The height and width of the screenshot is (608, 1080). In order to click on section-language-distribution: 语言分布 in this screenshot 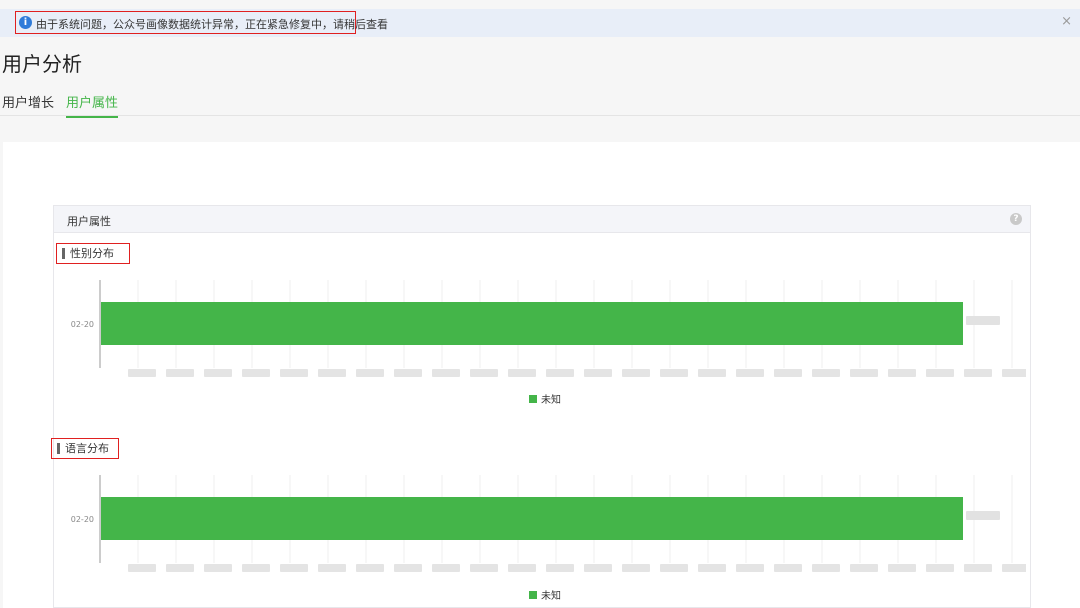, I will do `click(85, 448)`.